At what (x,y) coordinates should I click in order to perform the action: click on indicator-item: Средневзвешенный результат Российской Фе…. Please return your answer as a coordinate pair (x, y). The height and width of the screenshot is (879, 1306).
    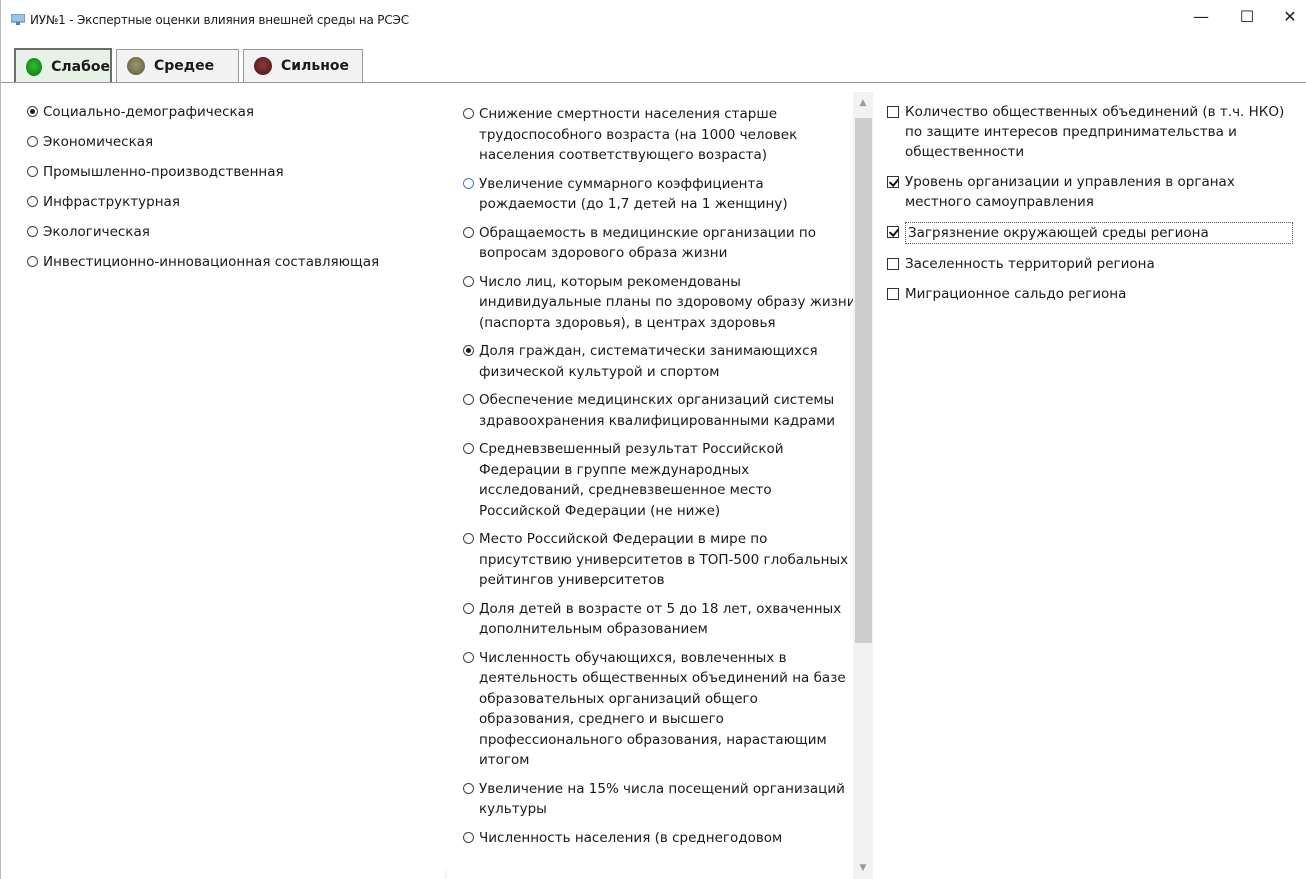
    Looking at the image, I should click on (651, 480).